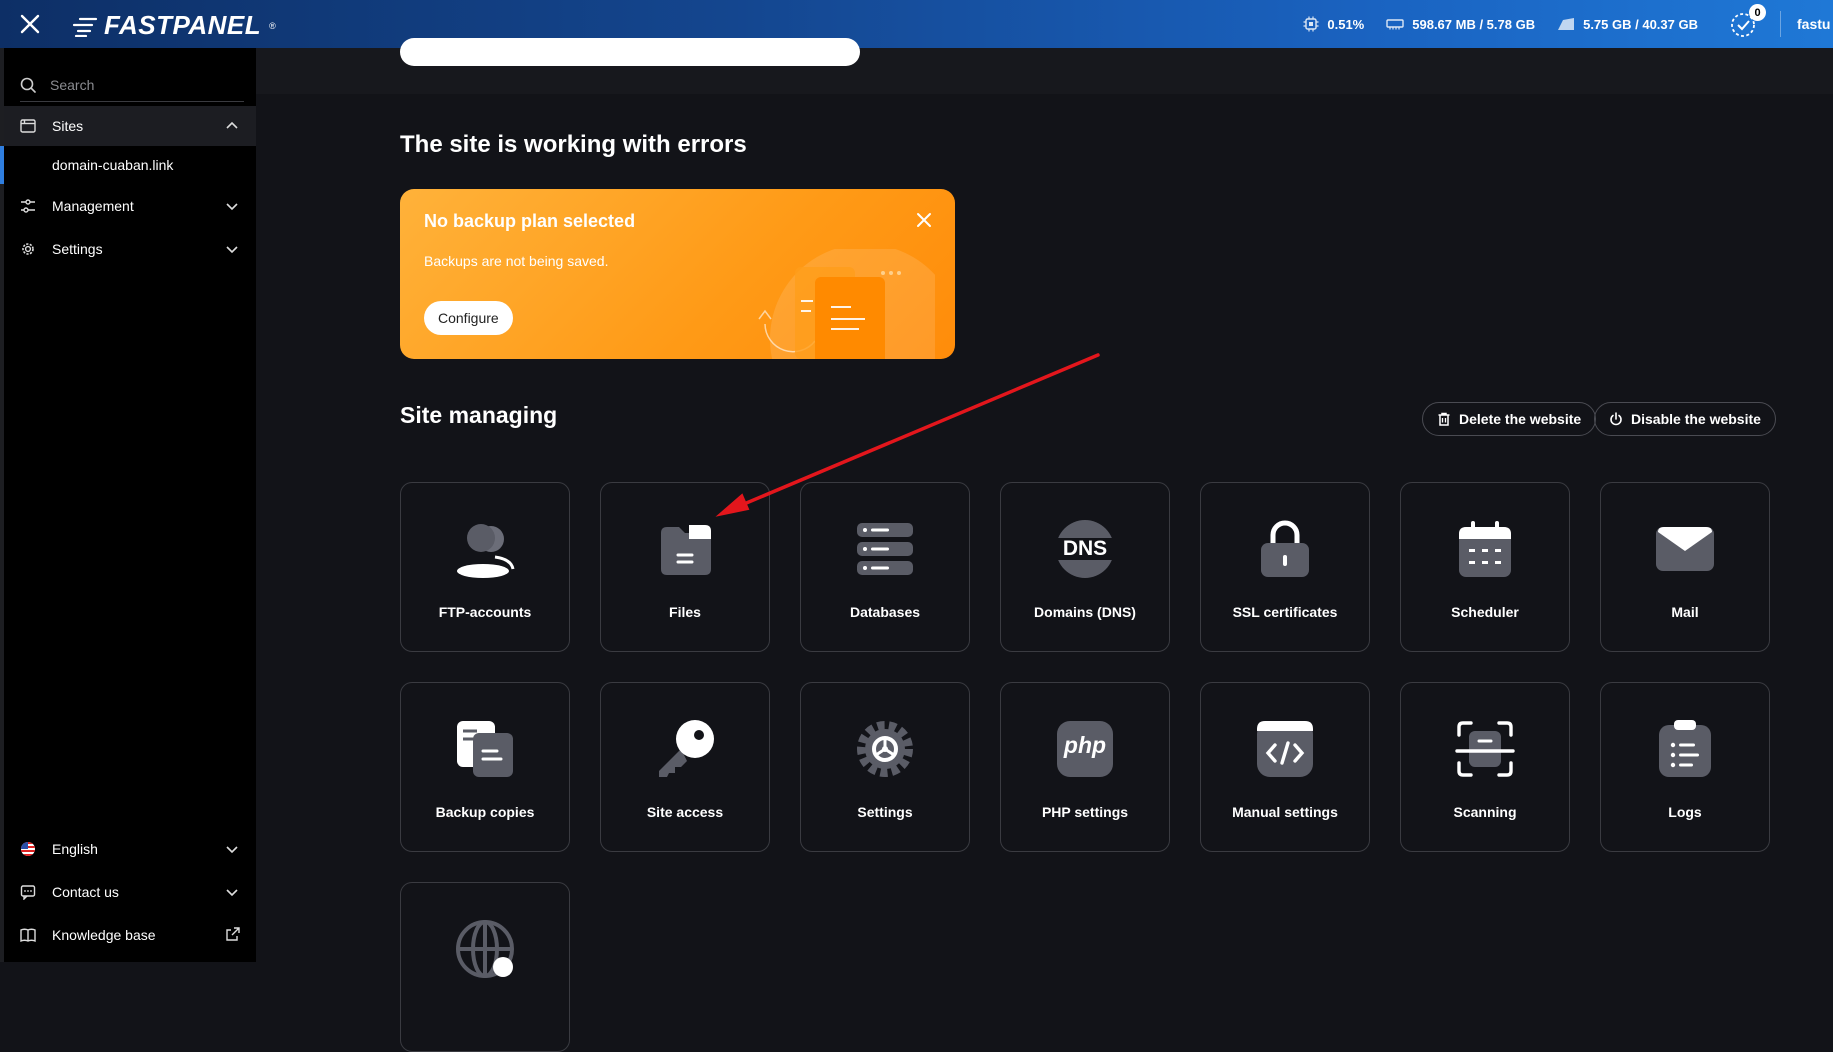 The image size is (1833, 1052). Describe the element at coordinates (478, 415) in the screenshot. I see `site-managing-title: Site managing` at that location.